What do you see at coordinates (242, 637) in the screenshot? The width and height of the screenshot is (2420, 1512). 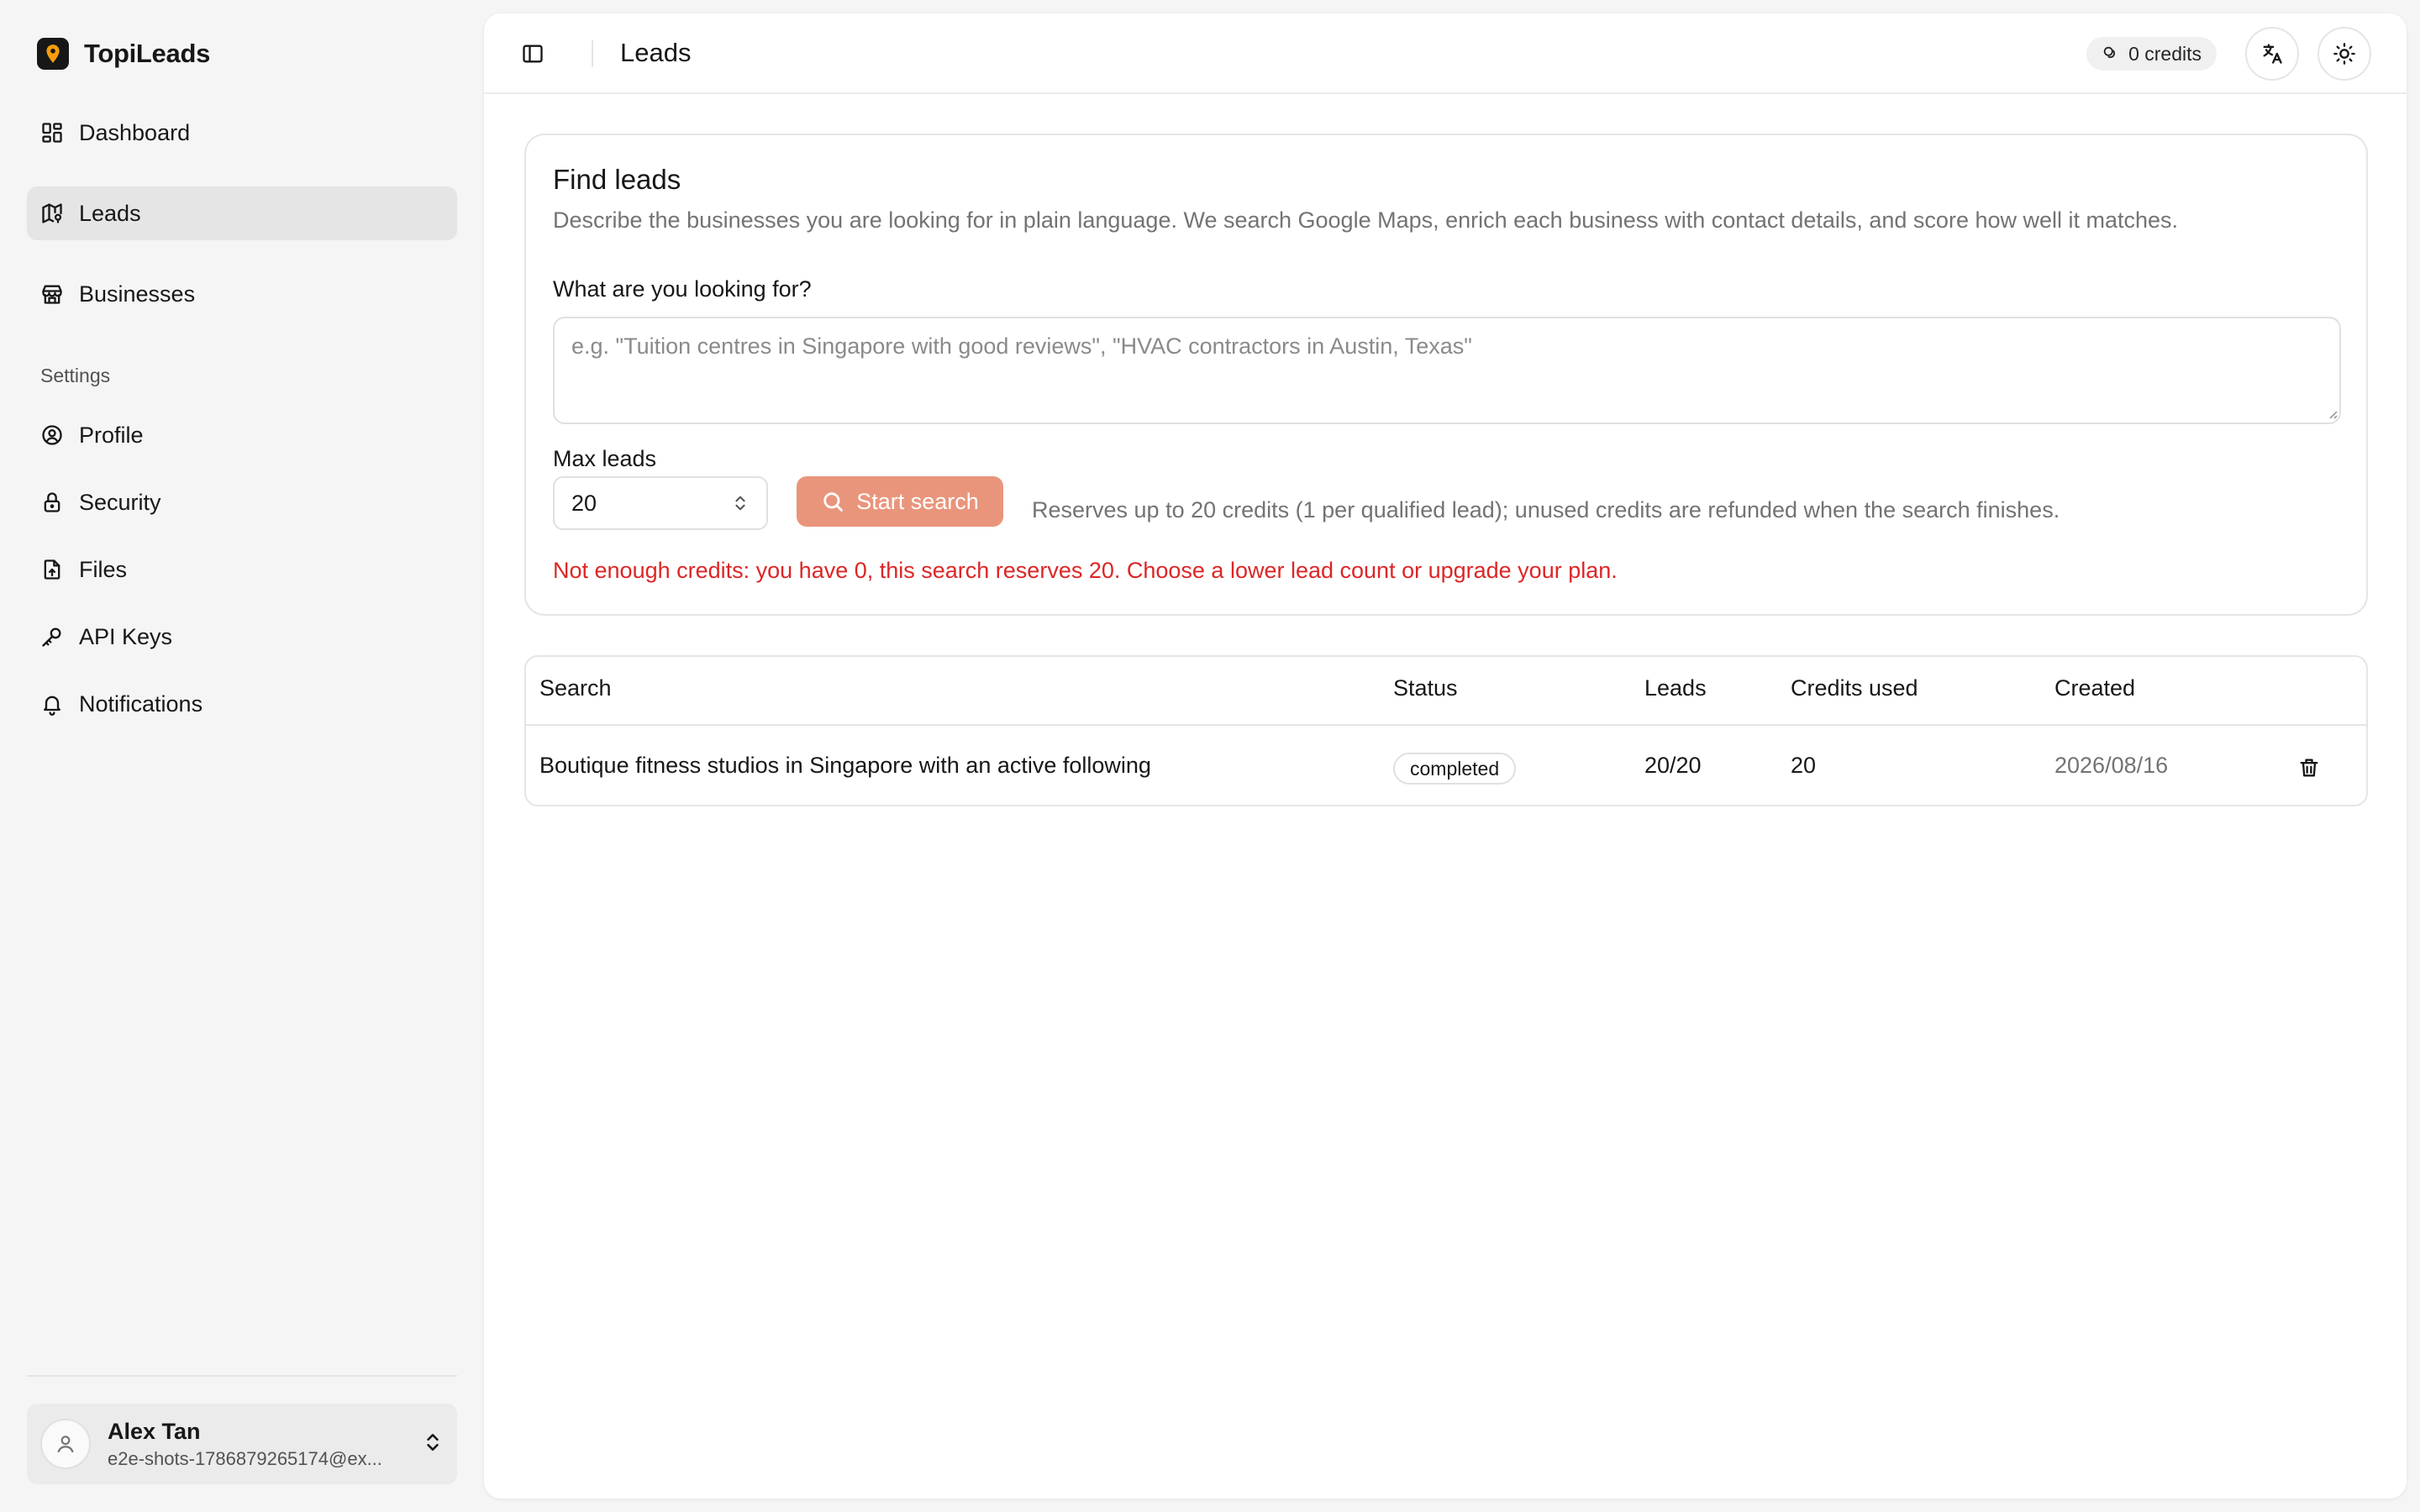 I see `sidebar-item-api-keys: API Keys` at bounding box center [242, 637].